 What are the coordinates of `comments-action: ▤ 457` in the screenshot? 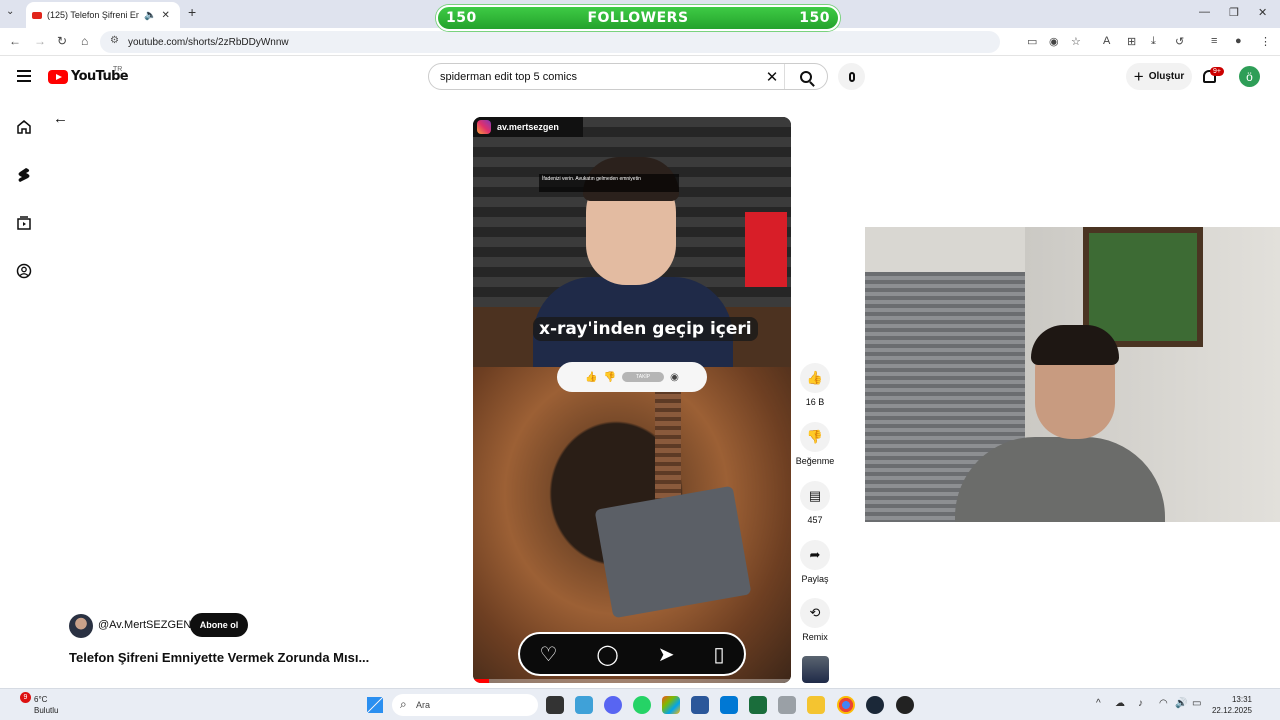 It's located at (815, 503).